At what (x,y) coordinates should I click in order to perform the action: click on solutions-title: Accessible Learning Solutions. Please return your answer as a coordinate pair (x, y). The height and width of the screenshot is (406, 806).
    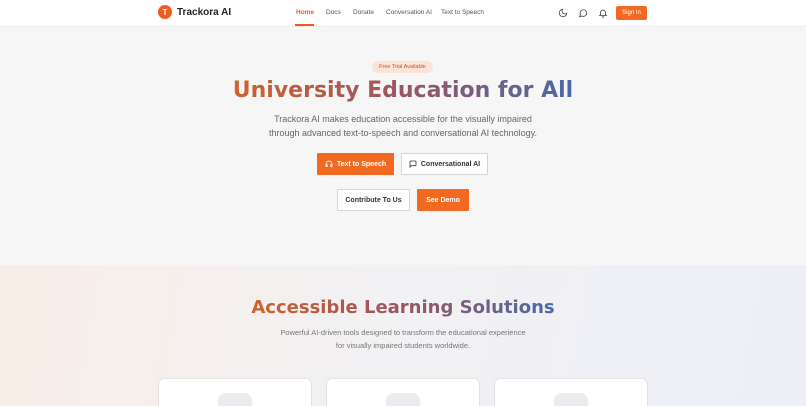
    Looking at the image, I should click on (403, 307).